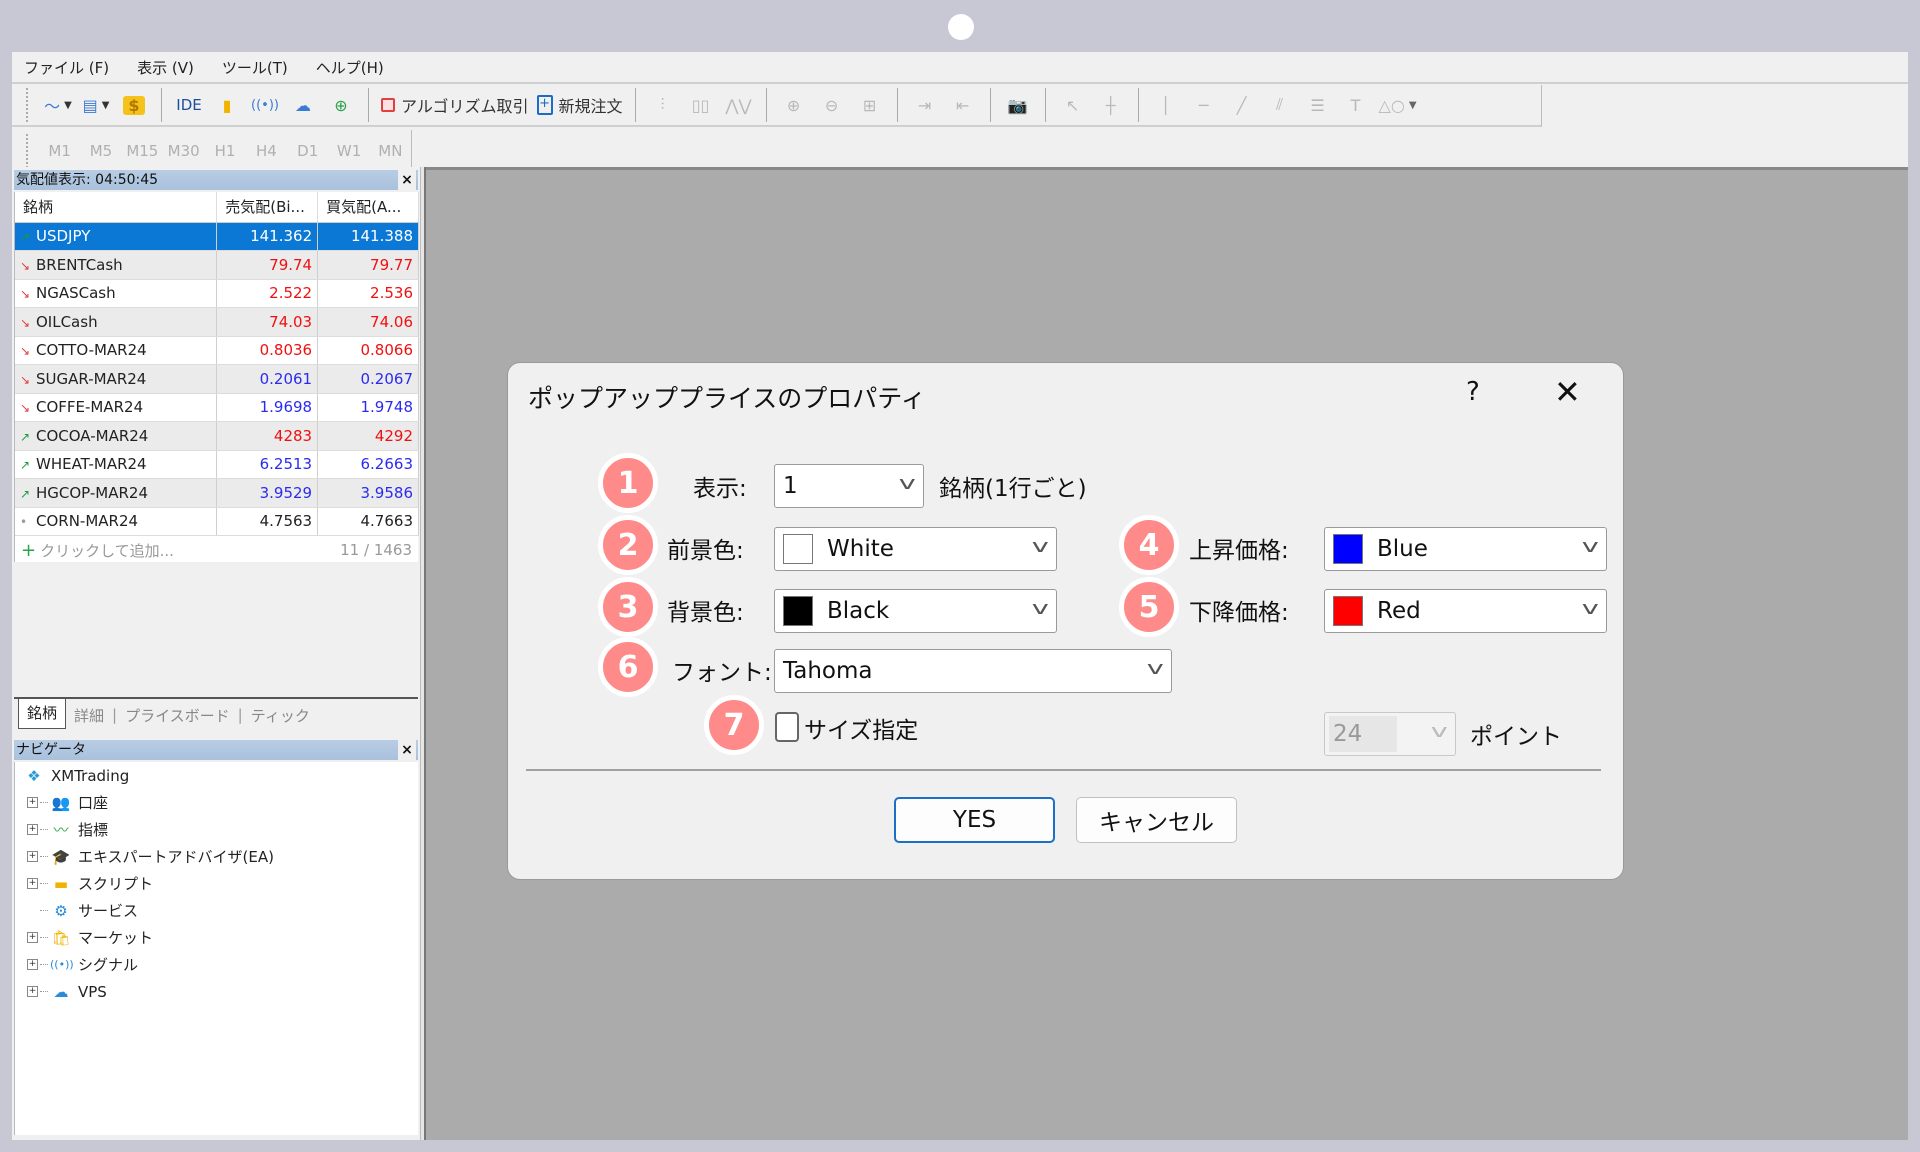 The image size is (1920, 1152). What do you see at coordinates (116, 207) in the screenshot?
I see `column-header-symbol: 銘柄` at bounding box center [116, 207].